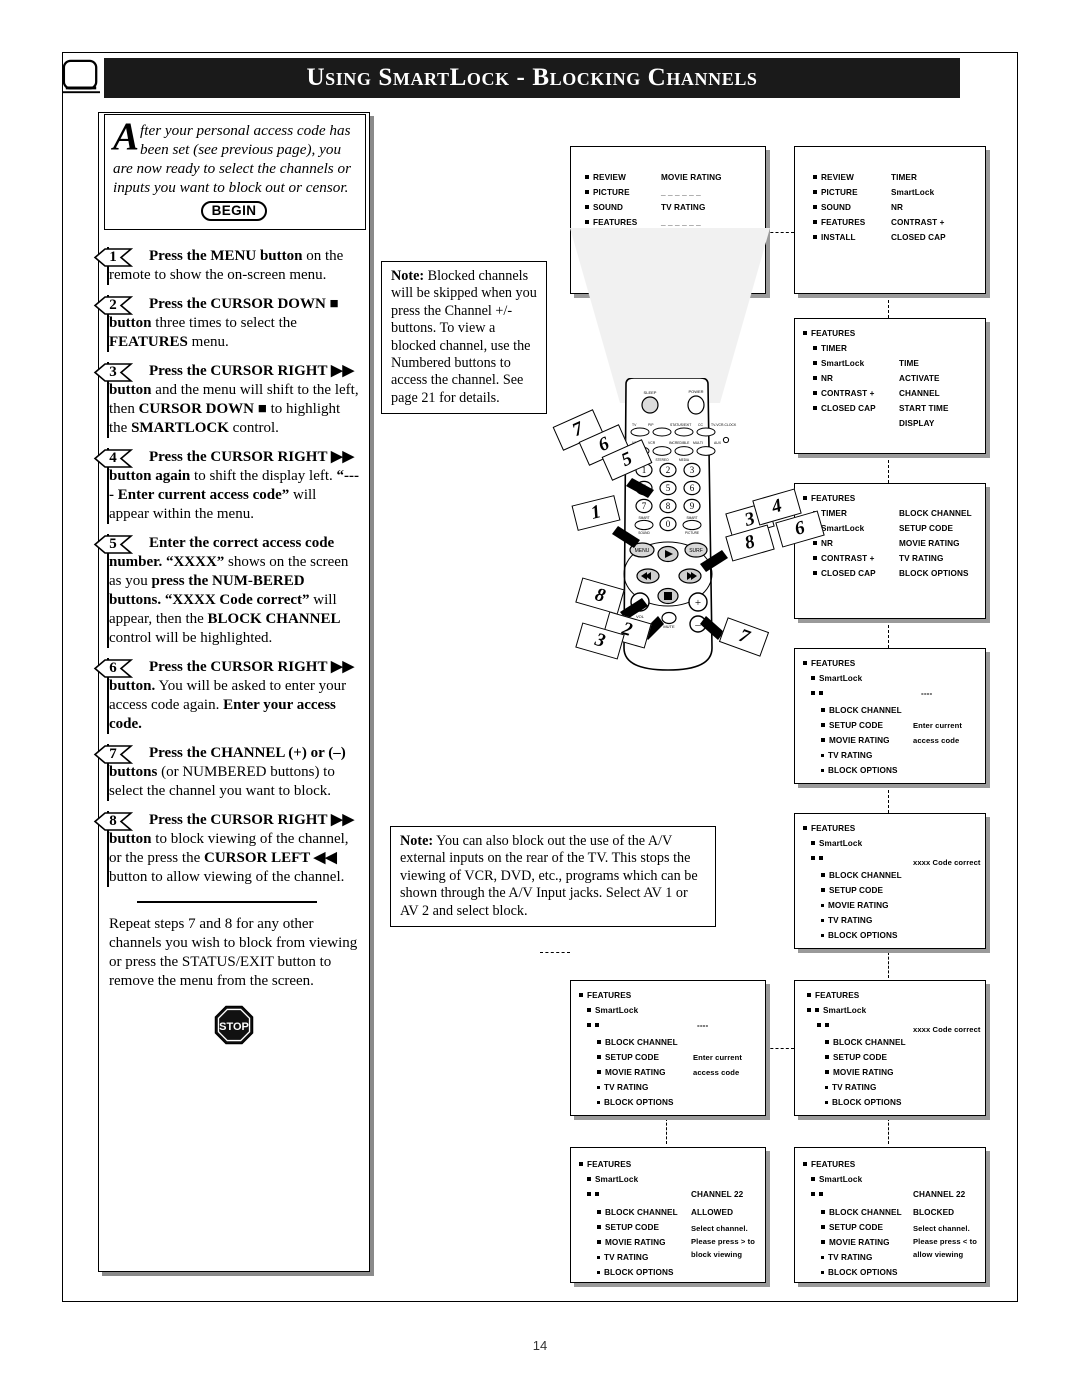 Image resolution: width=1080 pixels, height=1397 pixels. What do you see at coordinates (651, 425) in the screenshot?
I see `svg-text: PIP` at bounding box center [651, 425].